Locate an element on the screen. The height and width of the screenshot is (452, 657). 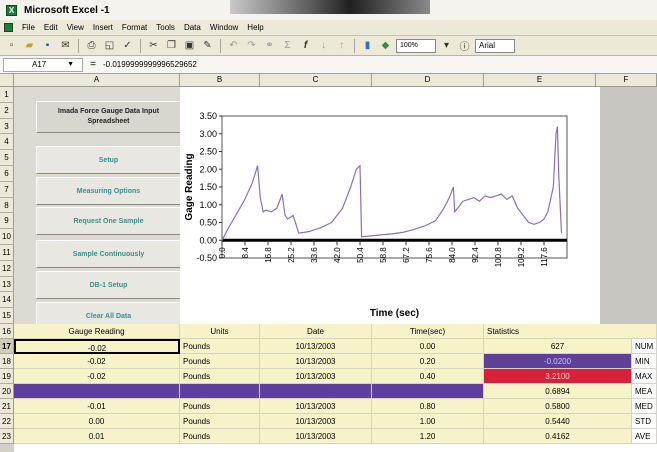
menu-edit: Edit is located at coordinates (51, 27).